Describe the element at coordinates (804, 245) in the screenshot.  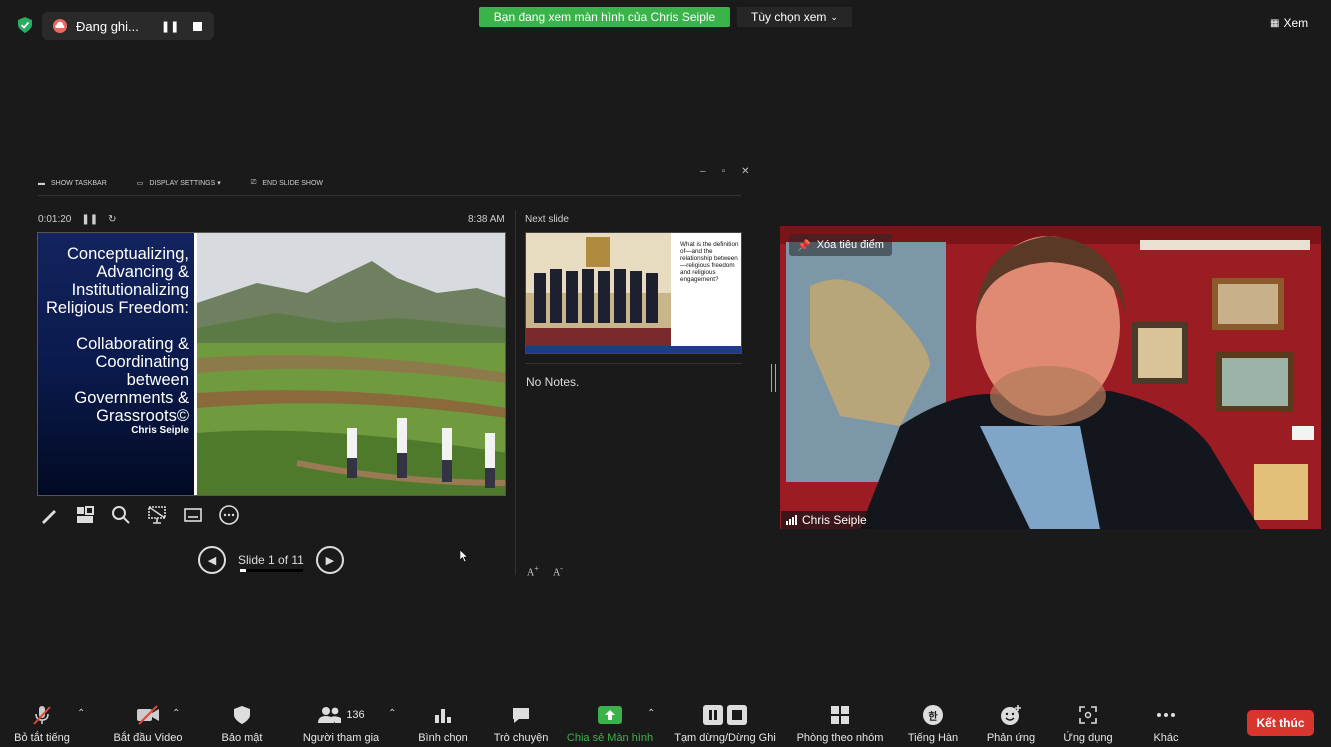
I see `pin-icon: 📌` at that location.